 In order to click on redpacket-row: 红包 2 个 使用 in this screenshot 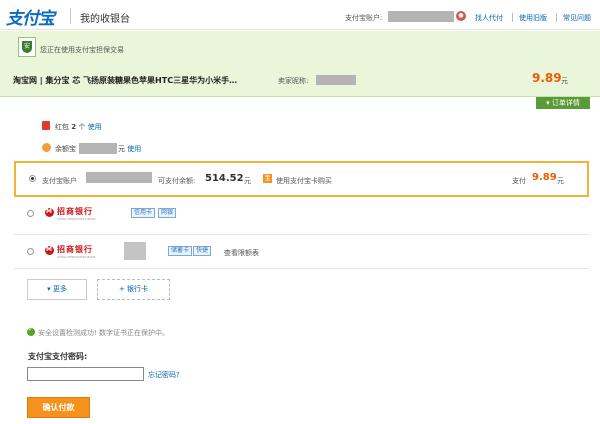, I will do `click(78, 127)`.